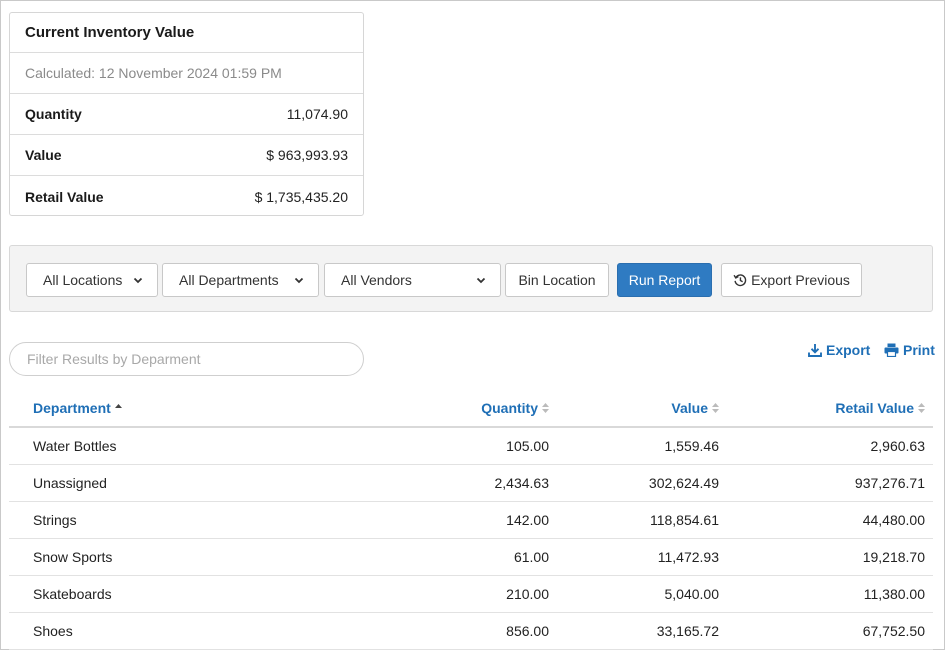 The width and height of the screenshot is (945, 650). What do you see at coordinates (740, 280) in the screenshot?
I see `history-icon` at bounding box center [740, 280].